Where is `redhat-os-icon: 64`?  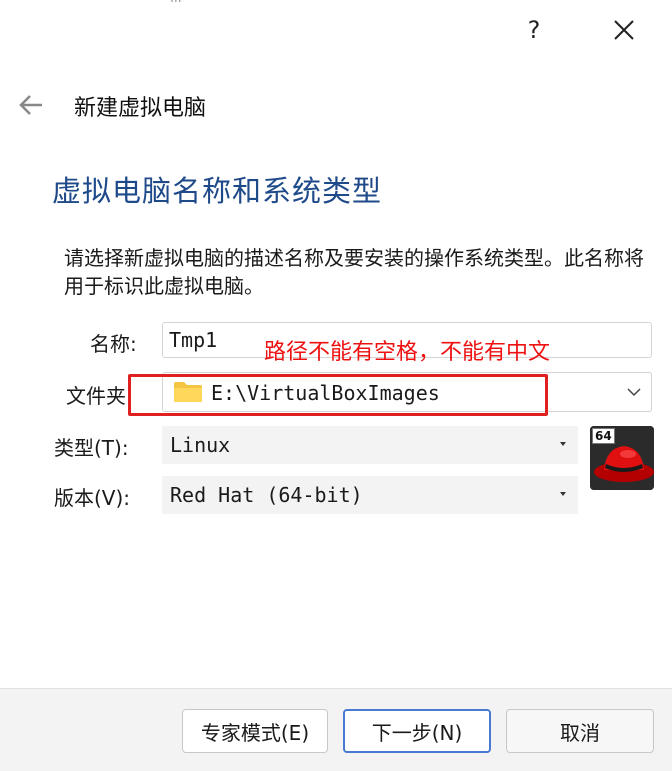
redhat-os-icon: 64 is located at coordinates (622, 458).